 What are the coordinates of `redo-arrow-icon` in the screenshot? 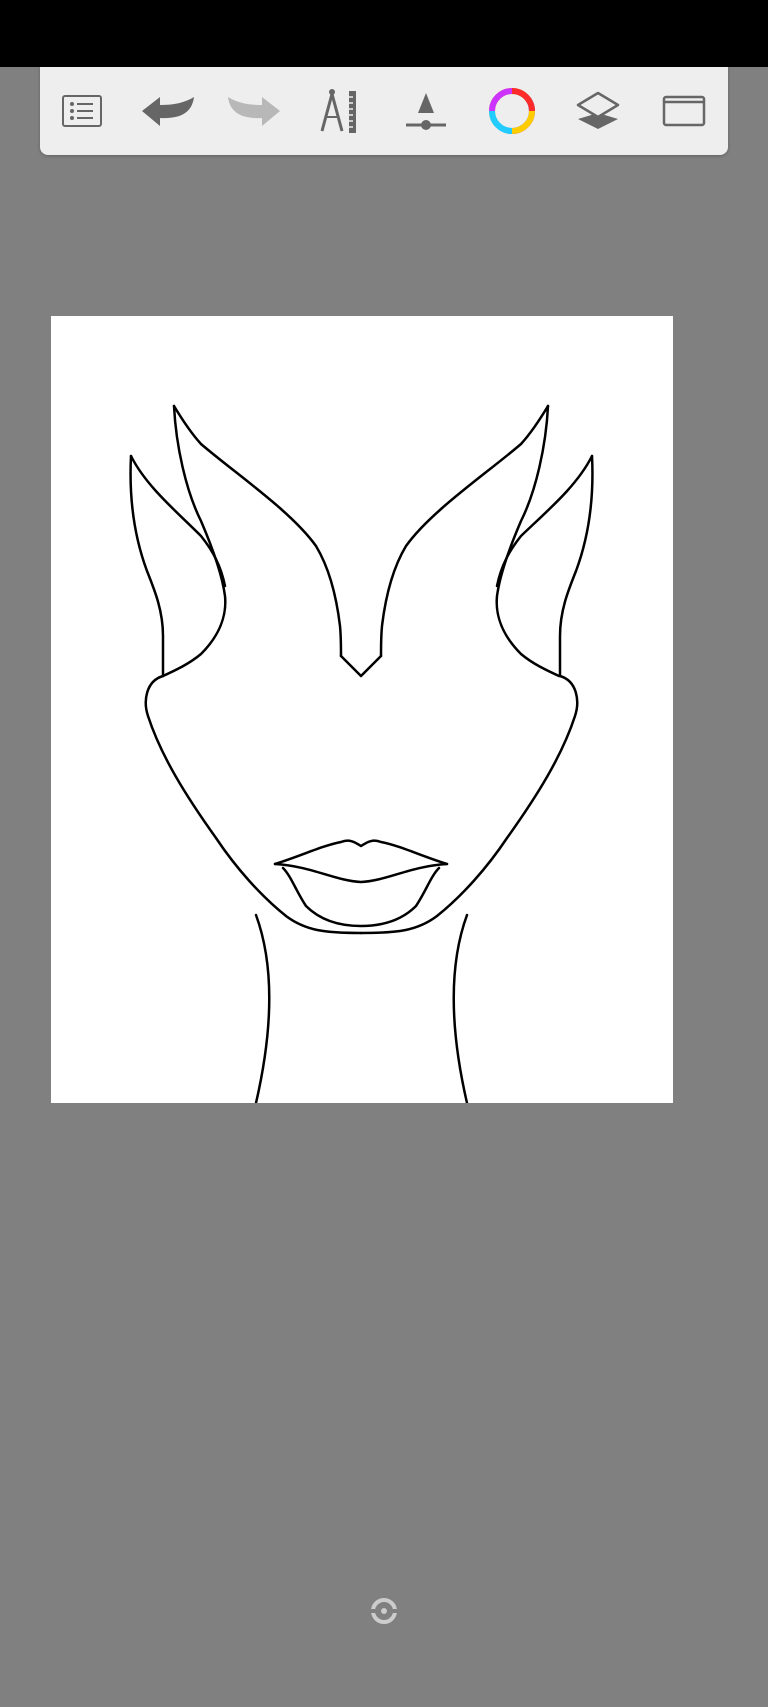 It's located at (254, 111).